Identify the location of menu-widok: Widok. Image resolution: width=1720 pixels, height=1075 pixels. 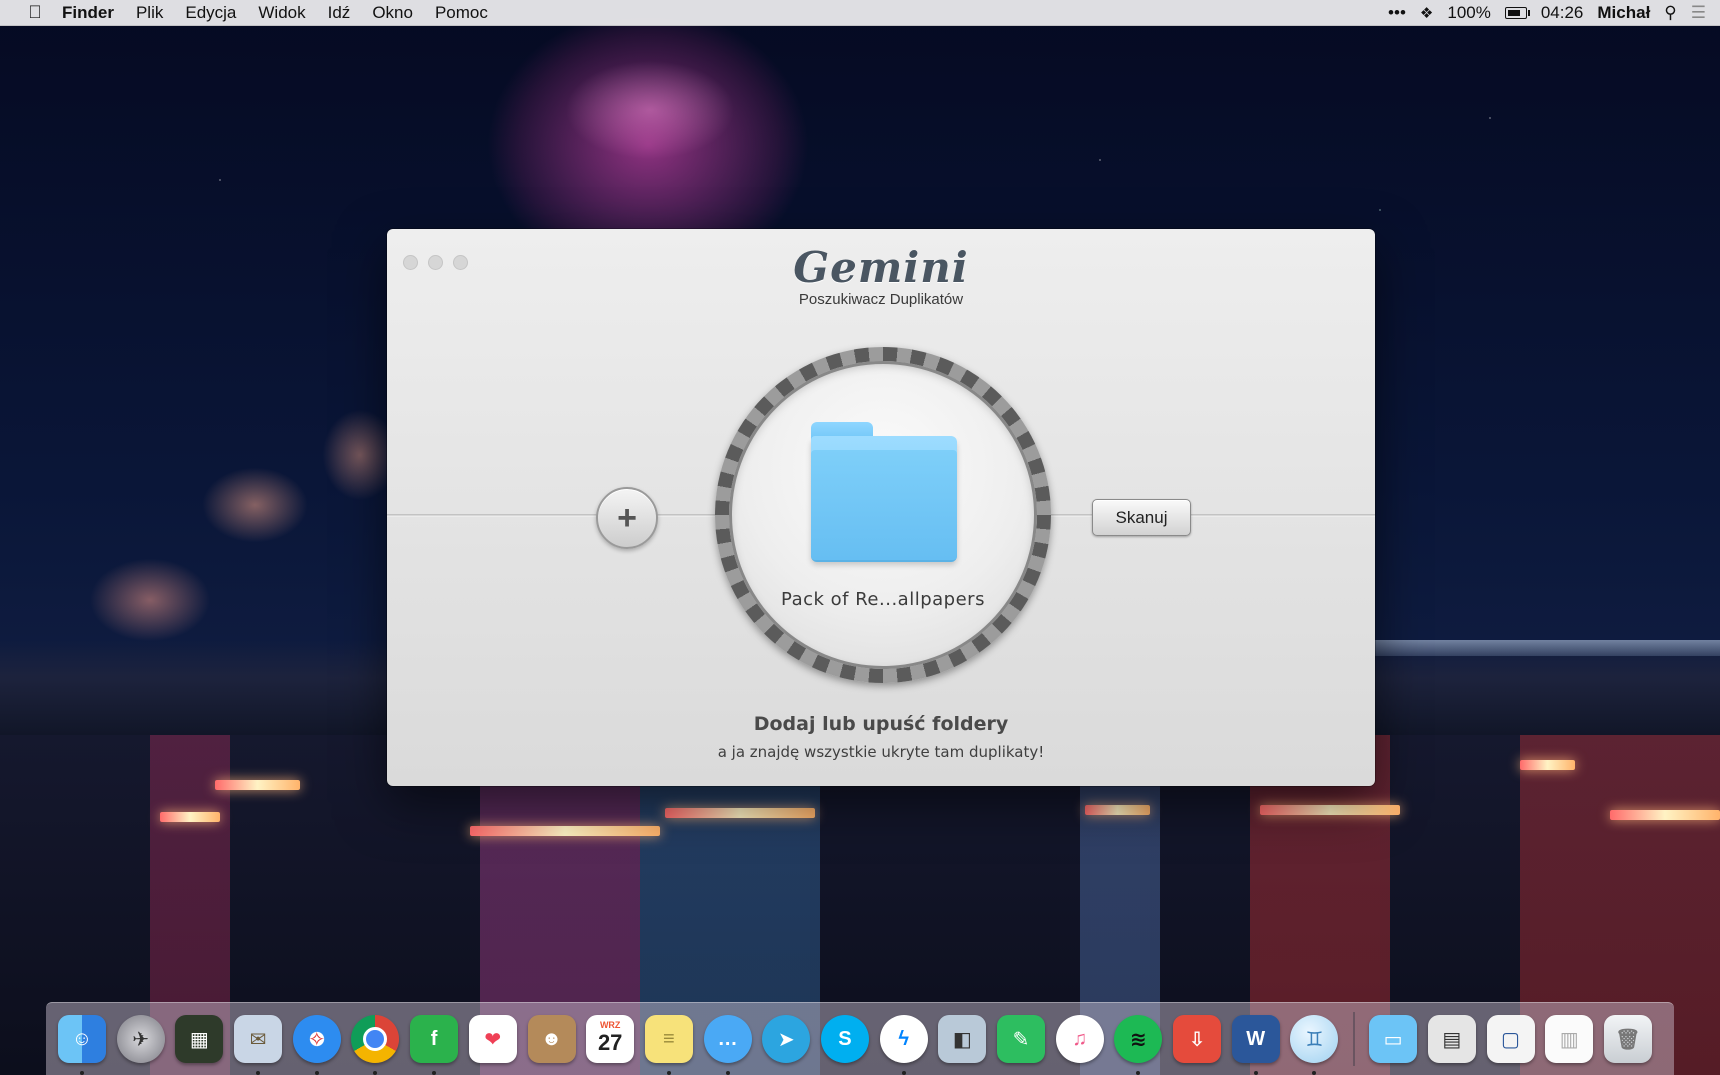
(281, 13).